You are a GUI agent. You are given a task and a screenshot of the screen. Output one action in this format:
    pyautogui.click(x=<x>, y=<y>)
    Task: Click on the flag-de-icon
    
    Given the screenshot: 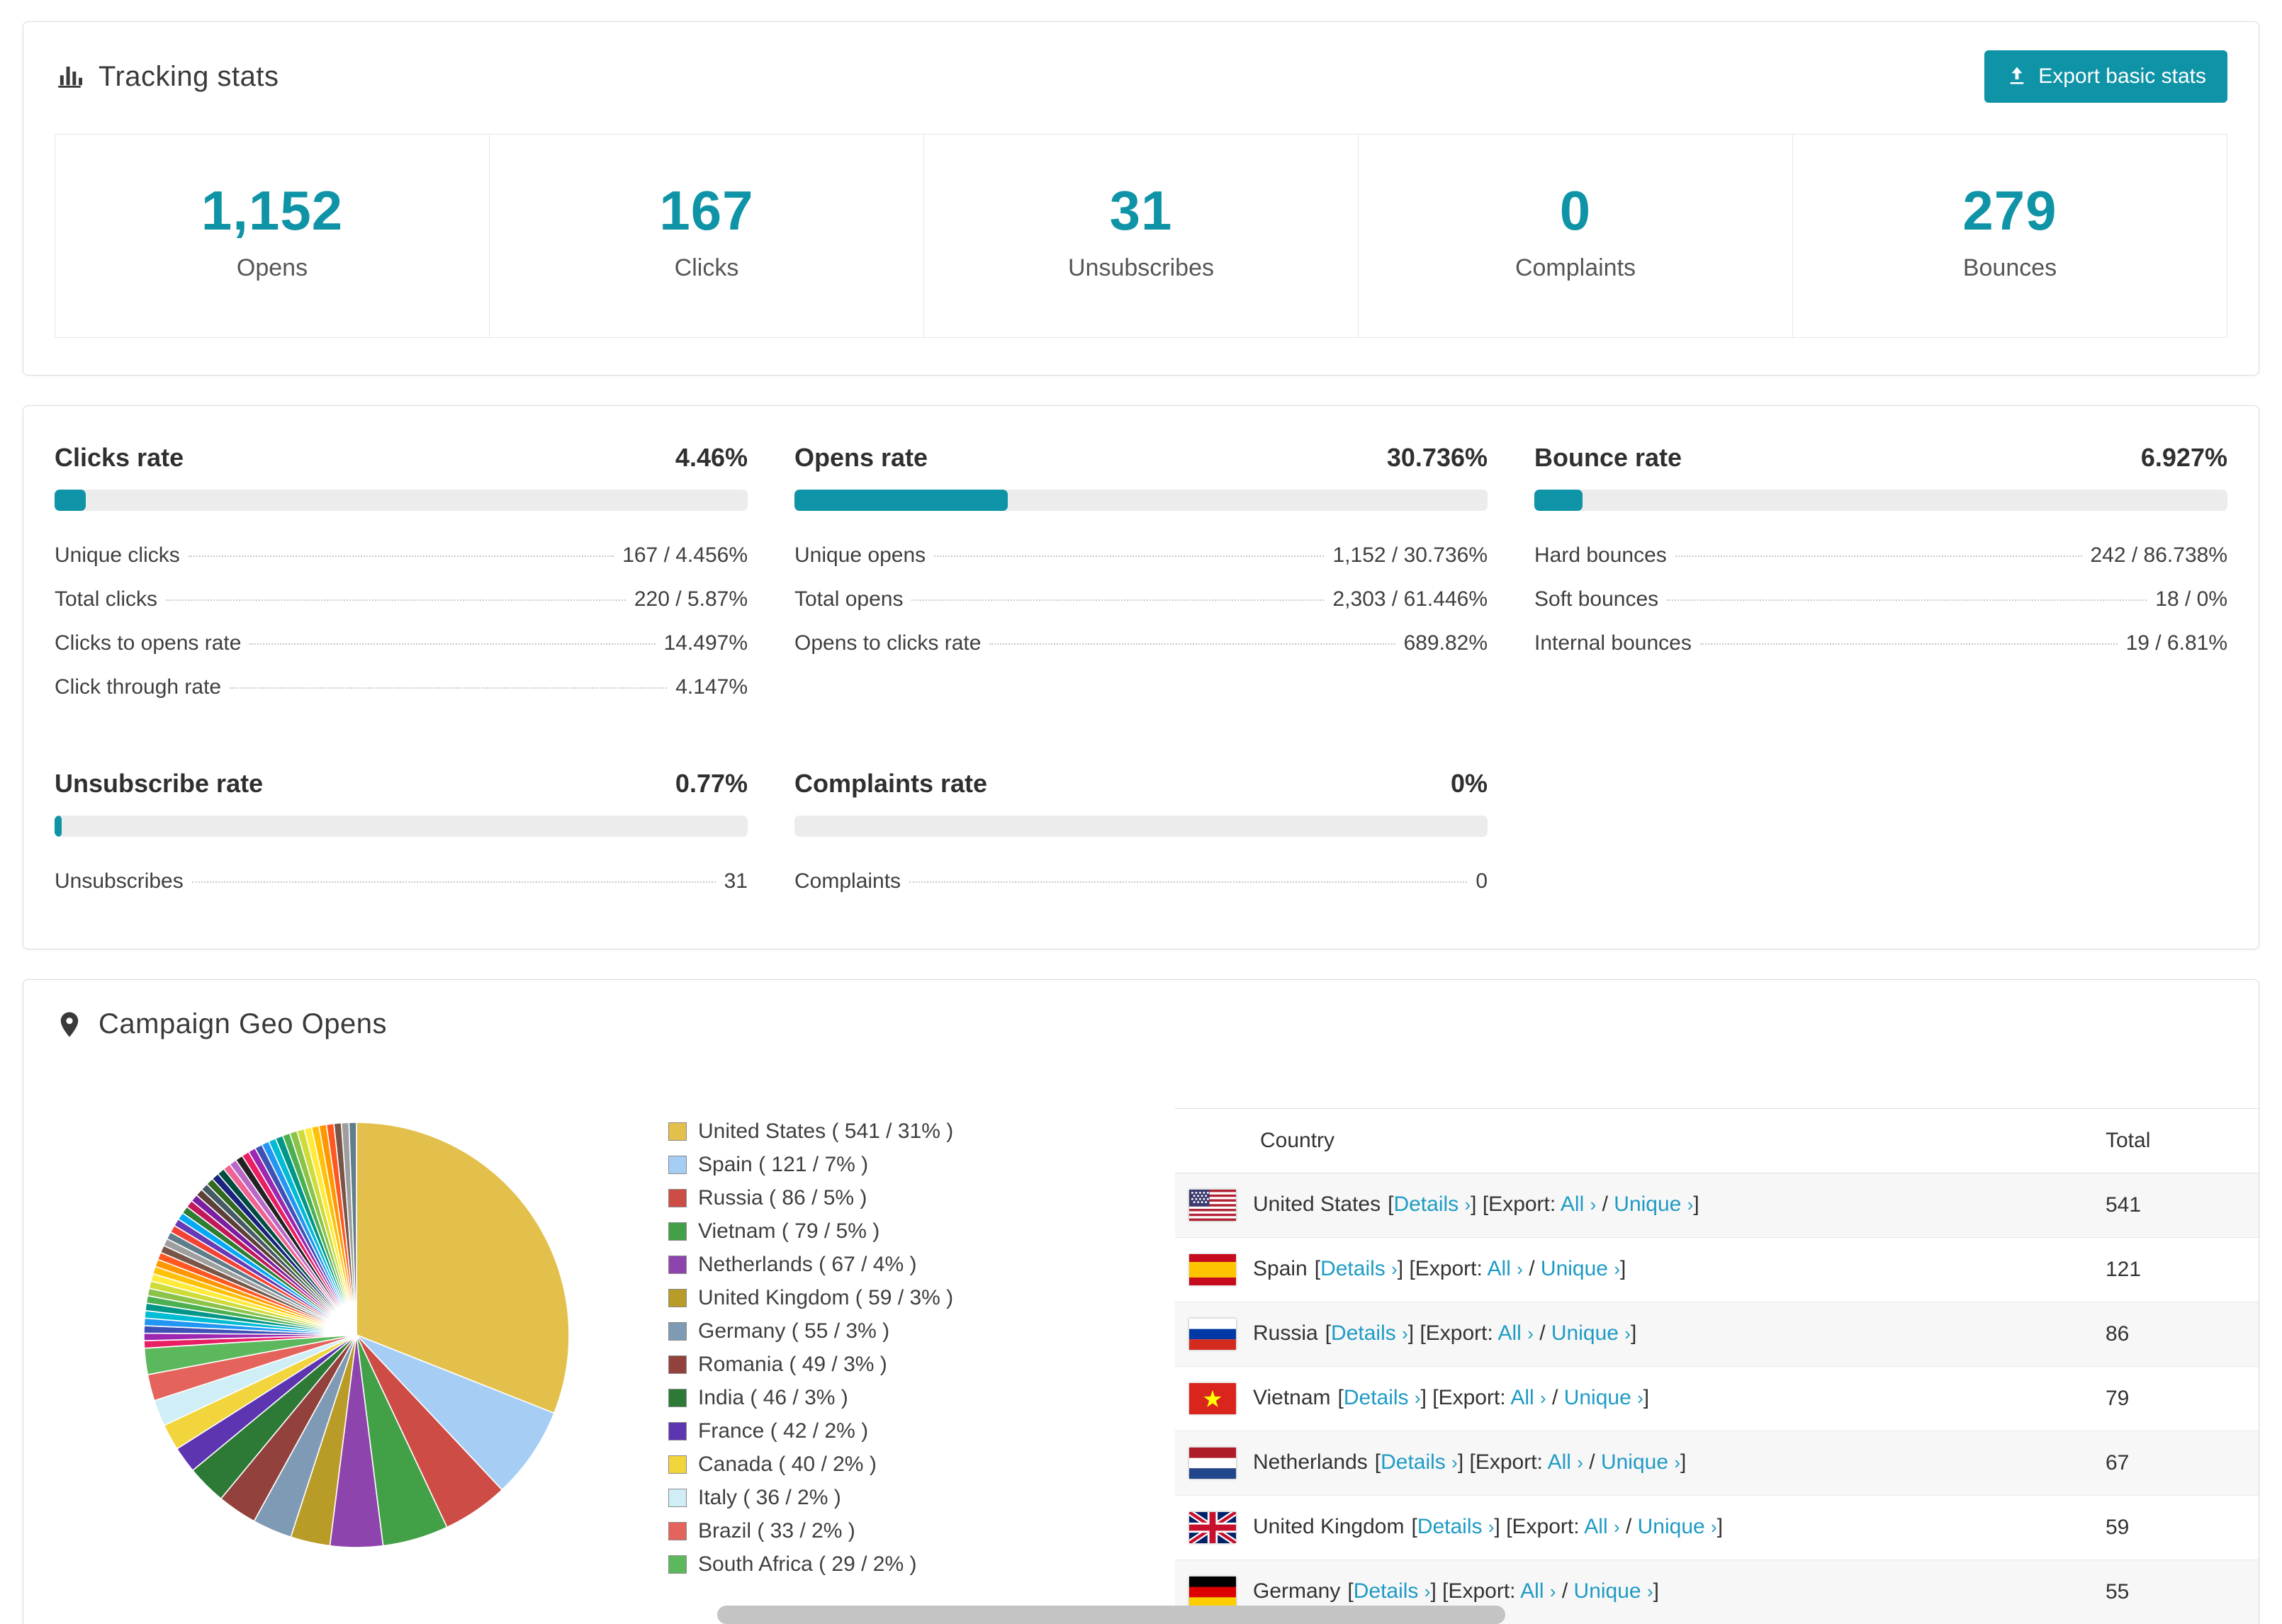 What is the action you would take?
    pyautogui.click(x=1212, y=1592)
    